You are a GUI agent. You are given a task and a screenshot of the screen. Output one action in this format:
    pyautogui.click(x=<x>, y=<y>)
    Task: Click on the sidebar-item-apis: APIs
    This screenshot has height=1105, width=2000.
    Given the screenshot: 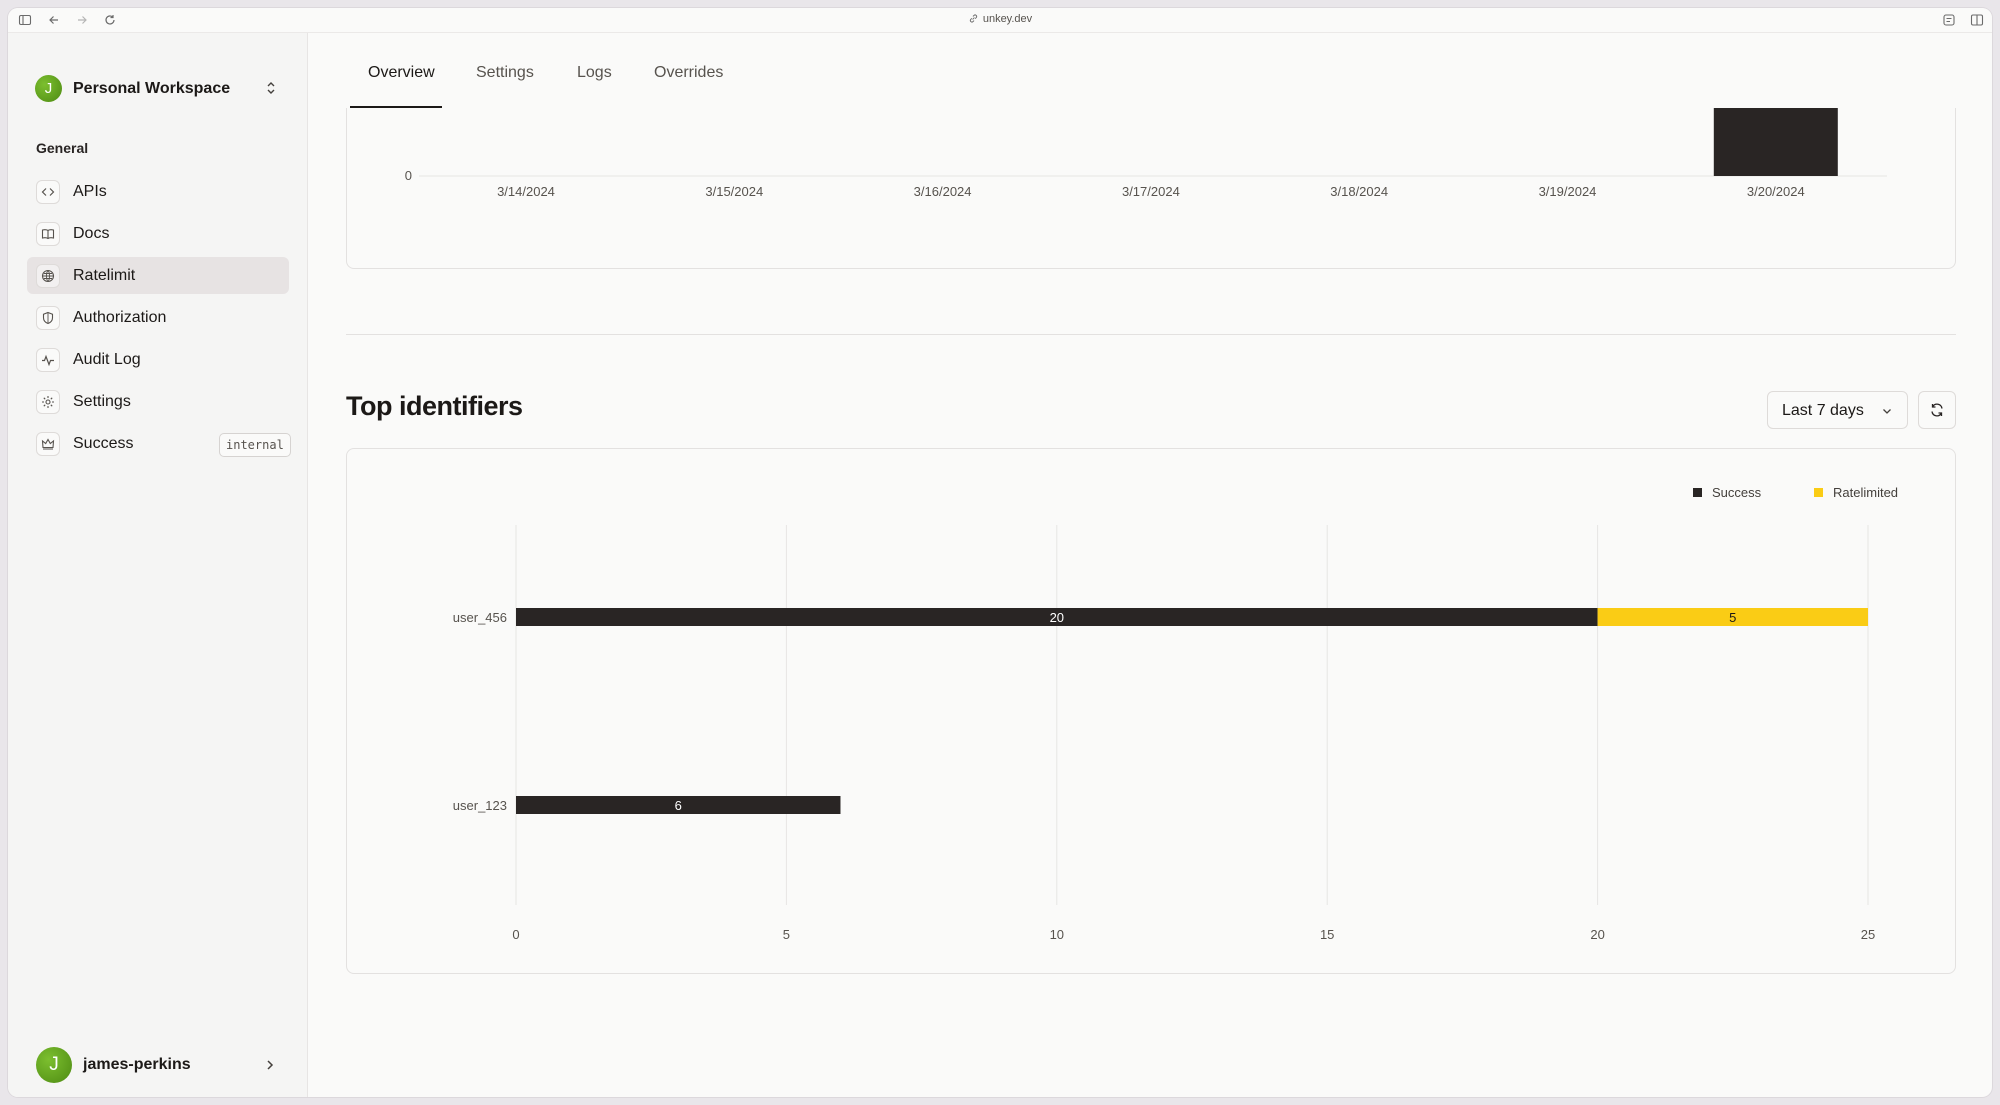 What is the action you would take?
    pyautogui.click(x=158, y=191)
    